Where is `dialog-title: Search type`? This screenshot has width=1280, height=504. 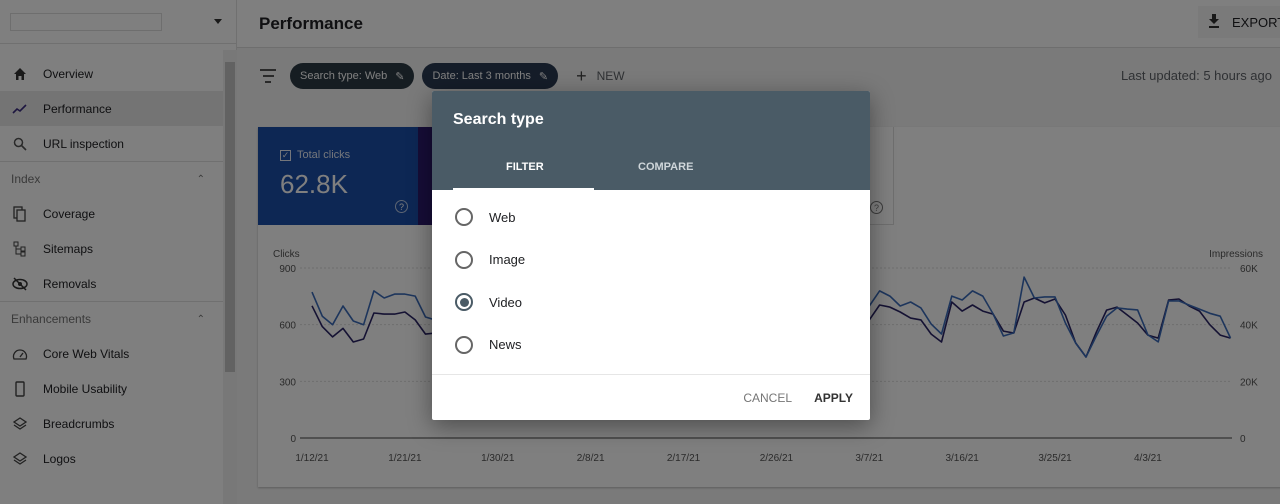
dialog-title: Search type is located at coordinates (498, 119).